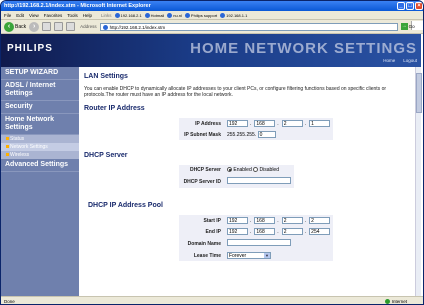 This screenshot has width=424, height=305. Describe the element at coordinates (410, 60) in the screenshot. I see `logout-link: Logout` at that location.